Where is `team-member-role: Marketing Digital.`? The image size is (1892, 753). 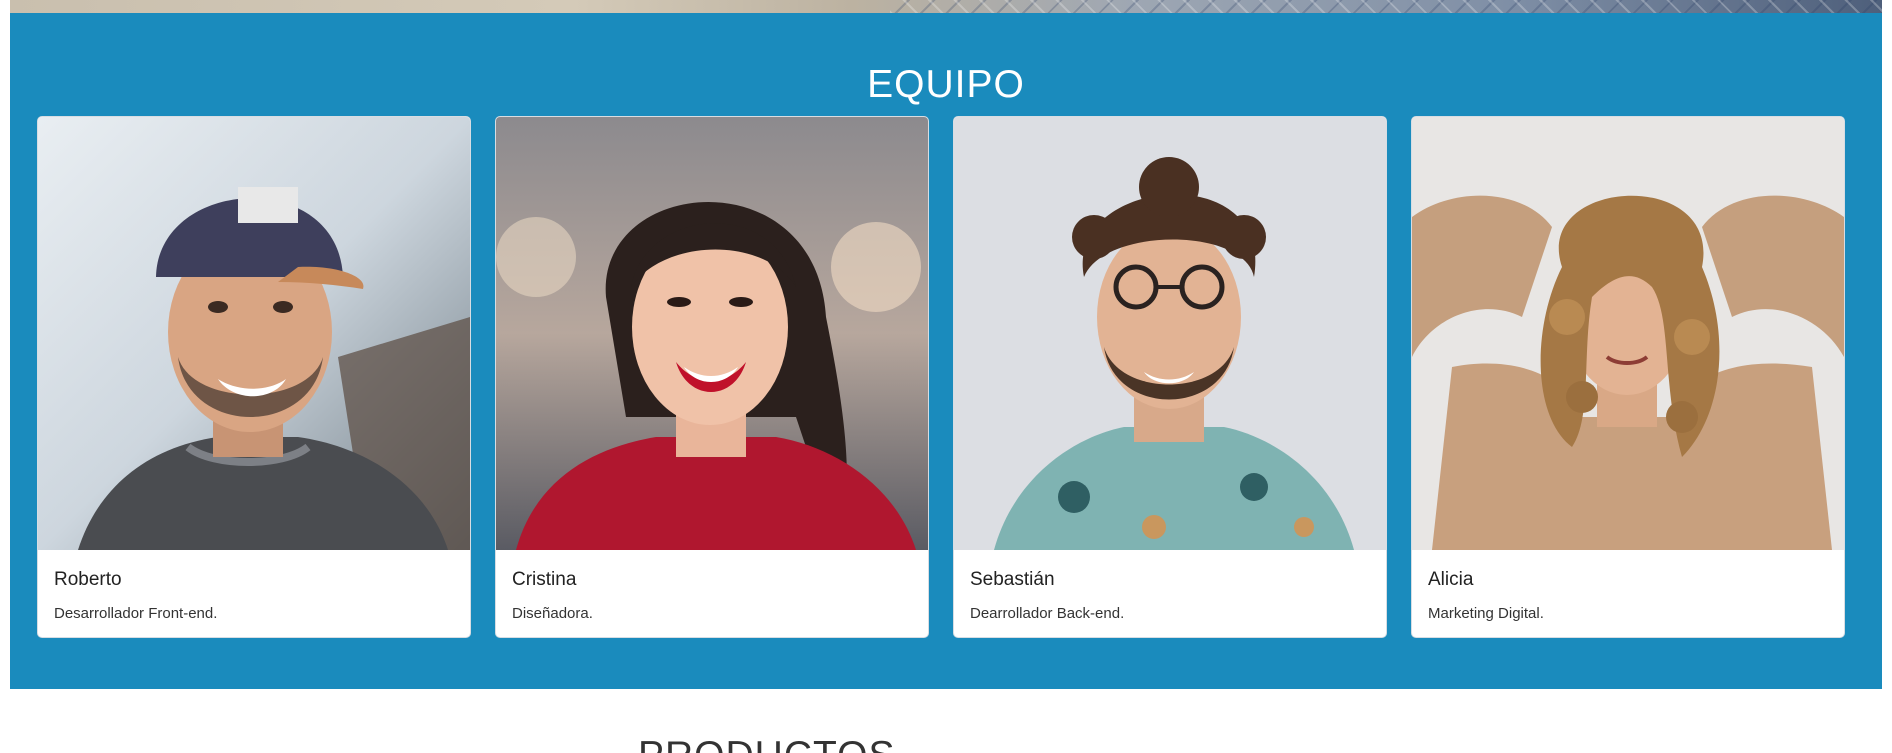 team-member-role: Marketing Digital. is located at coordinates (1486, 613).